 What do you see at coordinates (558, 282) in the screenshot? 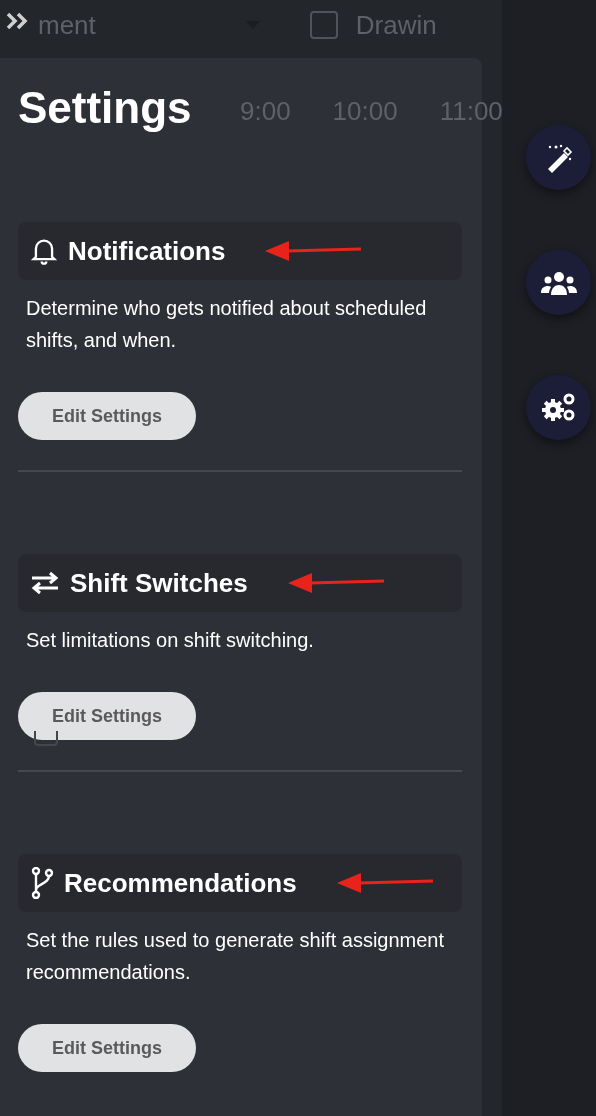
I see `people-icon` at bounding box center [558, 282].